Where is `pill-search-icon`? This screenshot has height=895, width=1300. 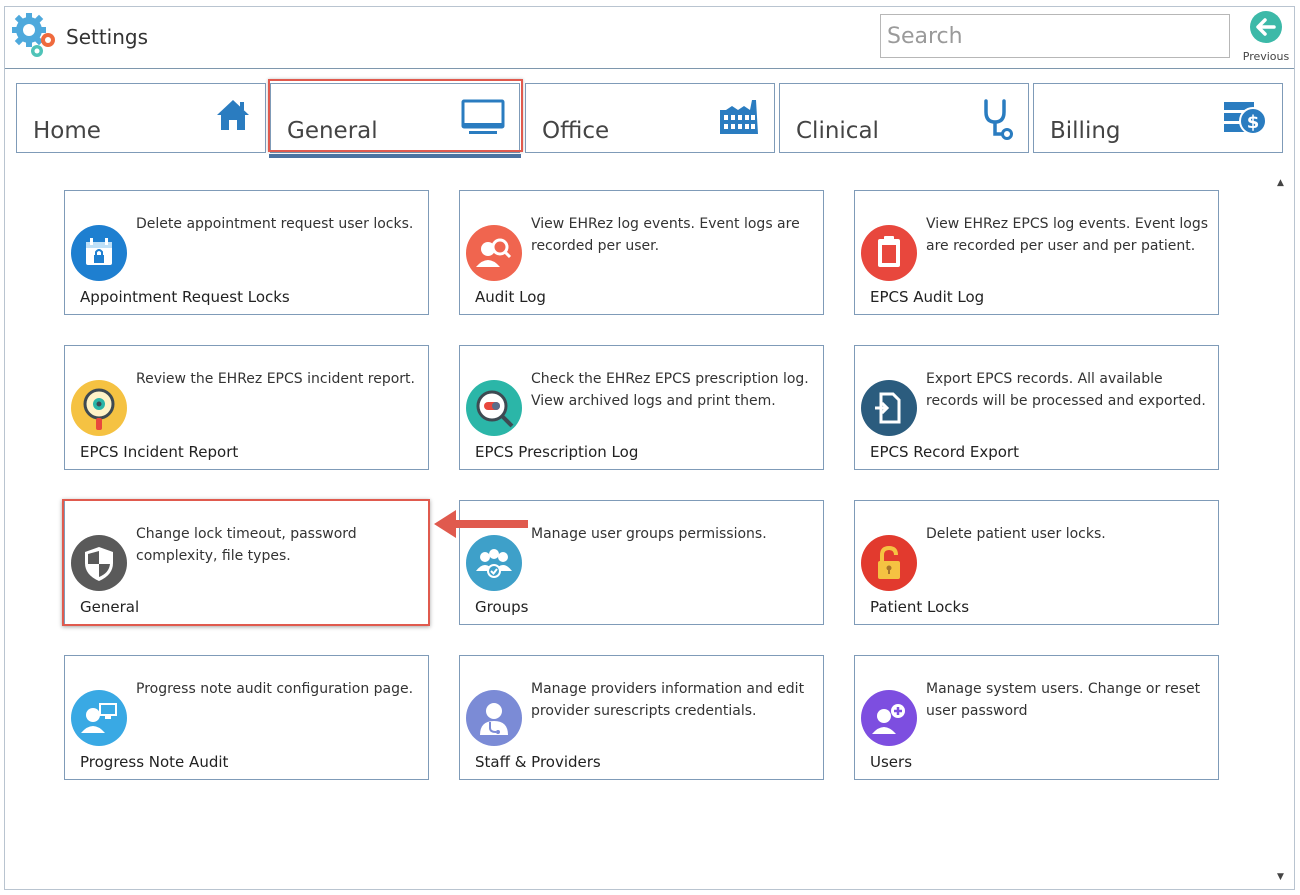
pill-search-icon is located at coordinates (494, 408).